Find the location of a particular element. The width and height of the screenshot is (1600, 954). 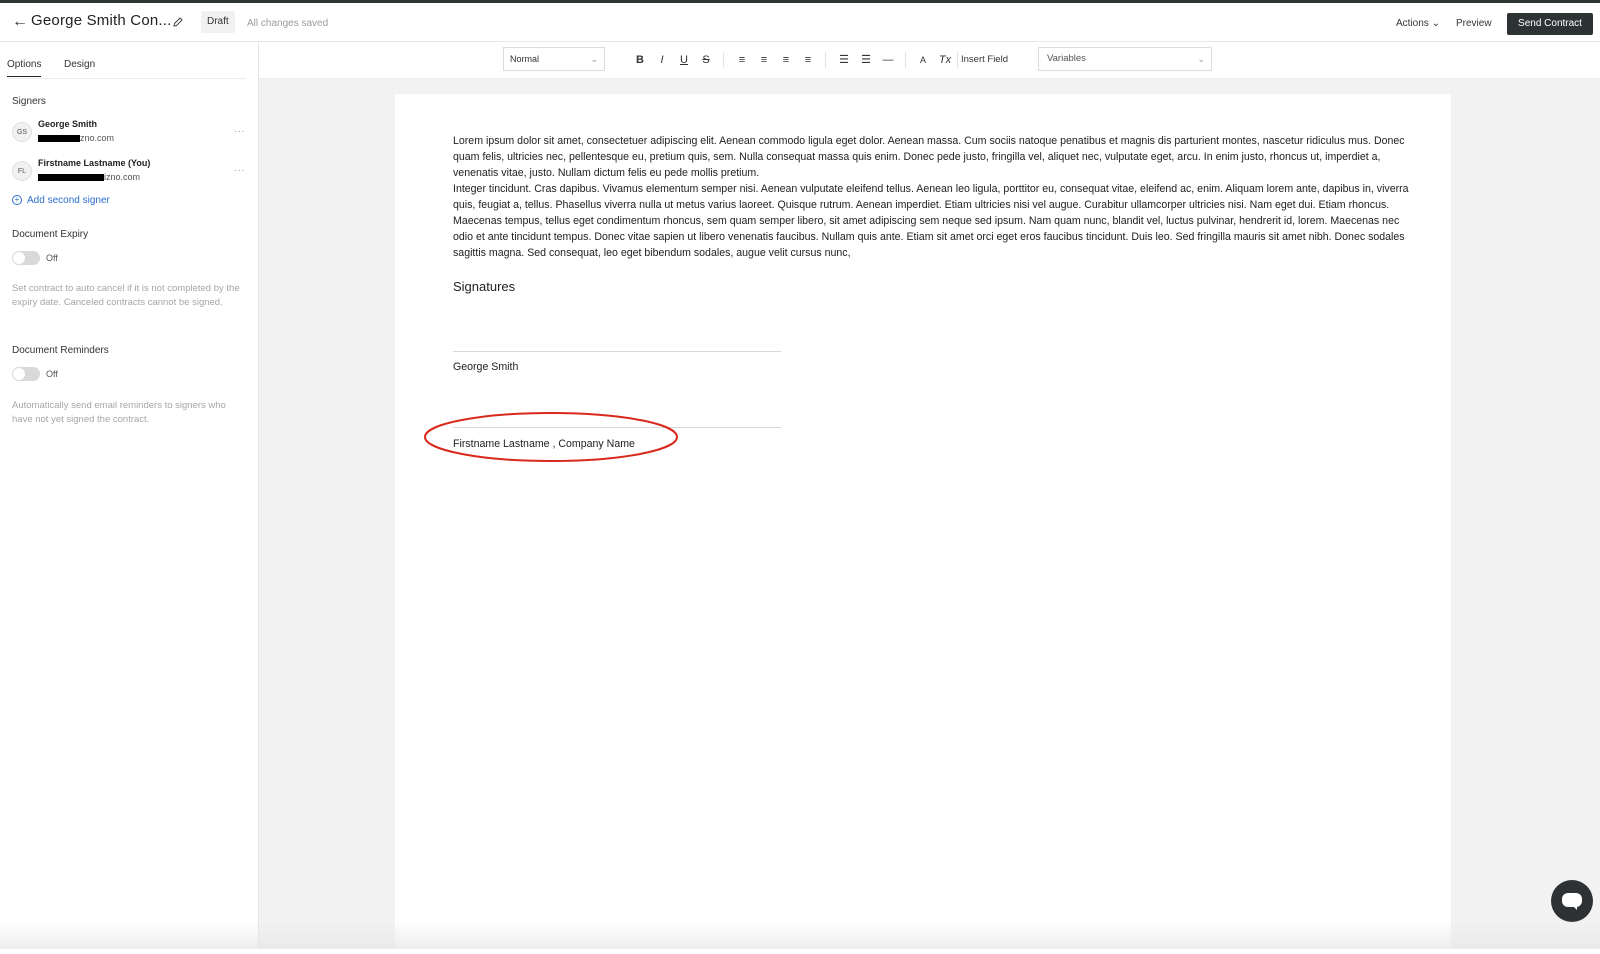

add-signer-label: Add second signer is located at coordinates (68, 200).